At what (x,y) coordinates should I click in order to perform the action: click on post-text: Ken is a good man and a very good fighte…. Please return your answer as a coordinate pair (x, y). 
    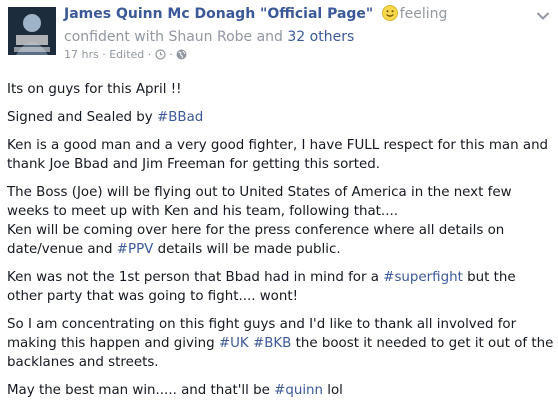
    Looking at the image, I should click on (278, 155).